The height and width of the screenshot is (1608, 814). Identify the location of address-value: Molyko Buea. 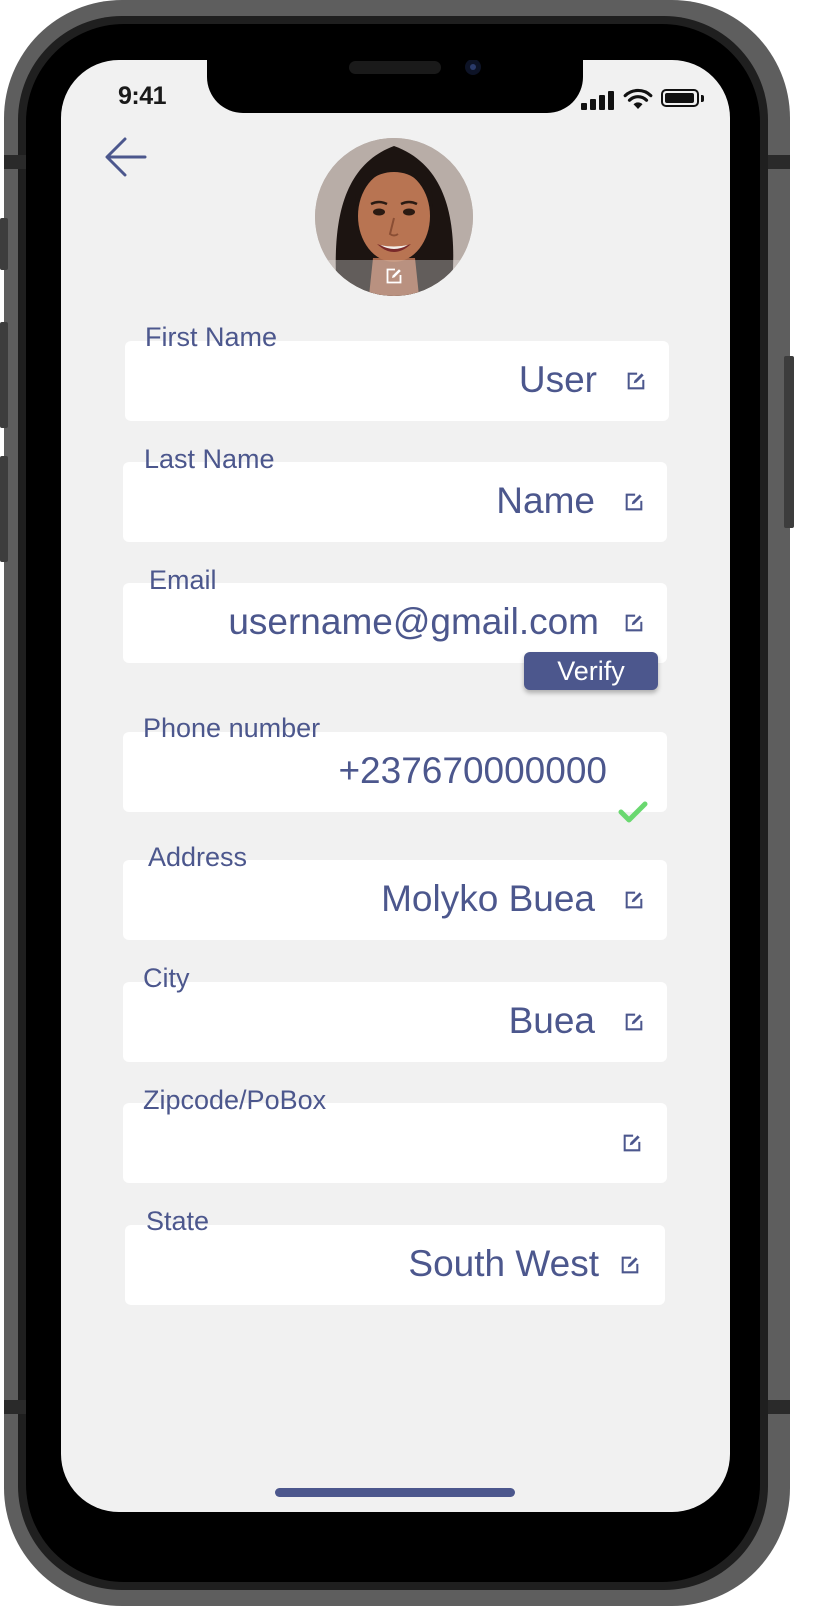
(488, 898).